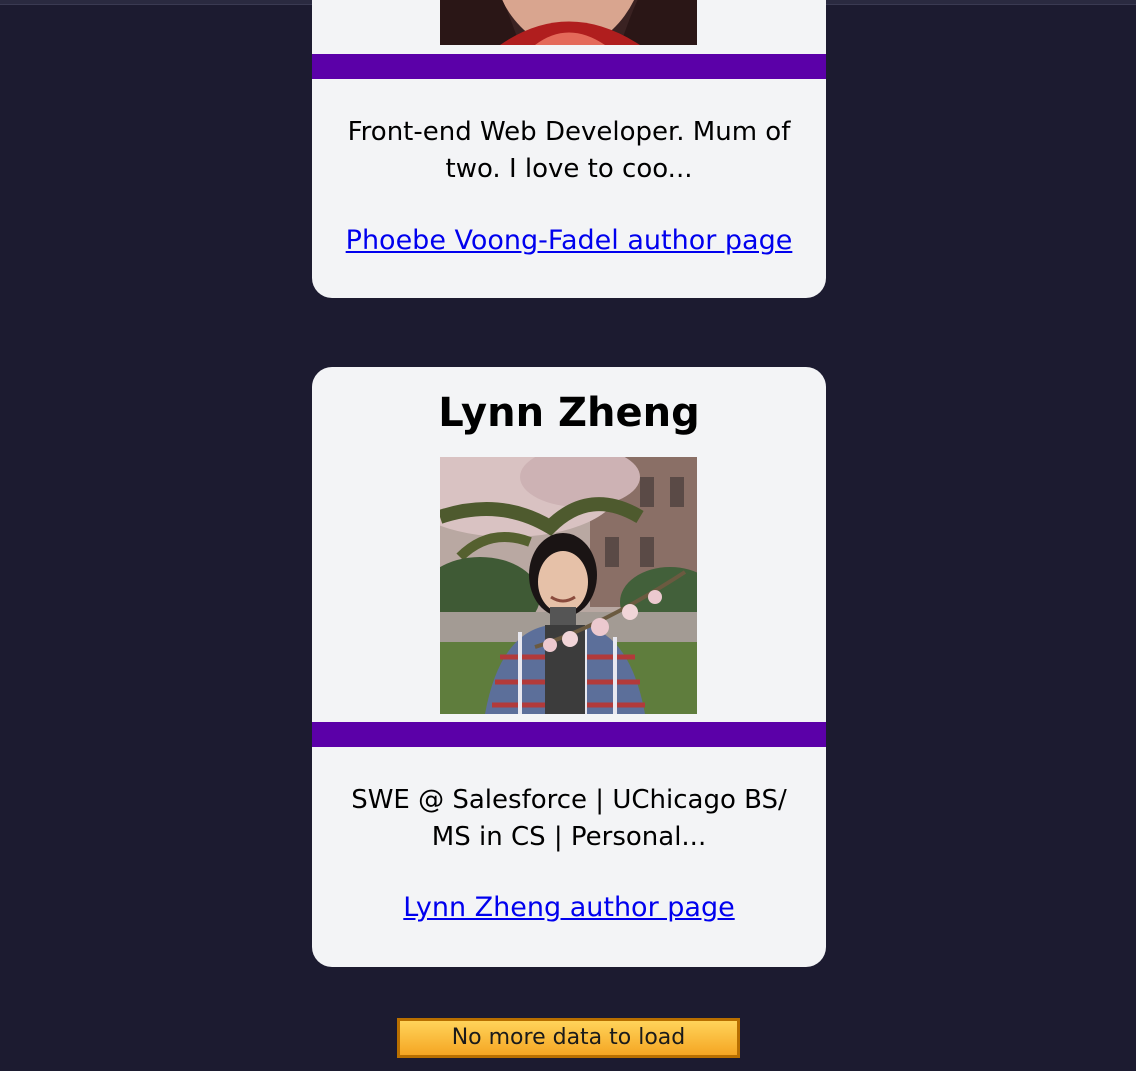 This screenshot has width=1136, height=1071. What do you see at coordinates (569, 241) in the screenshot?
I see `author-page-link: Phoebe Voong-Fadel author page` at bounding box center [569, 241].